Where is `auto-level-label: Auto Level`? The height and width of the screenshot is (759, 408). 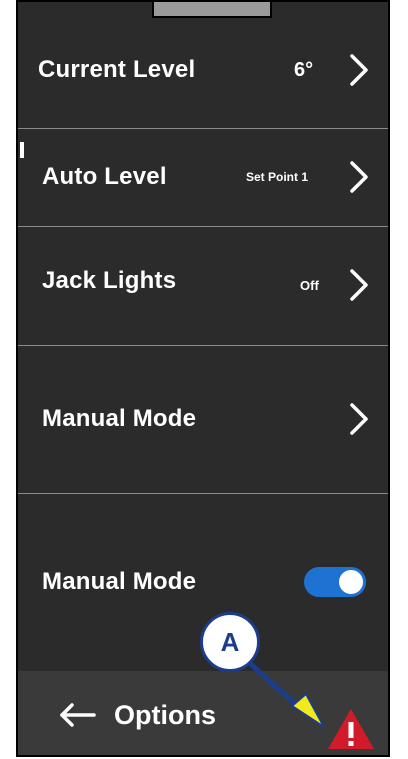
auto-level-label: Auto Level is located at coordinates (104, 176).